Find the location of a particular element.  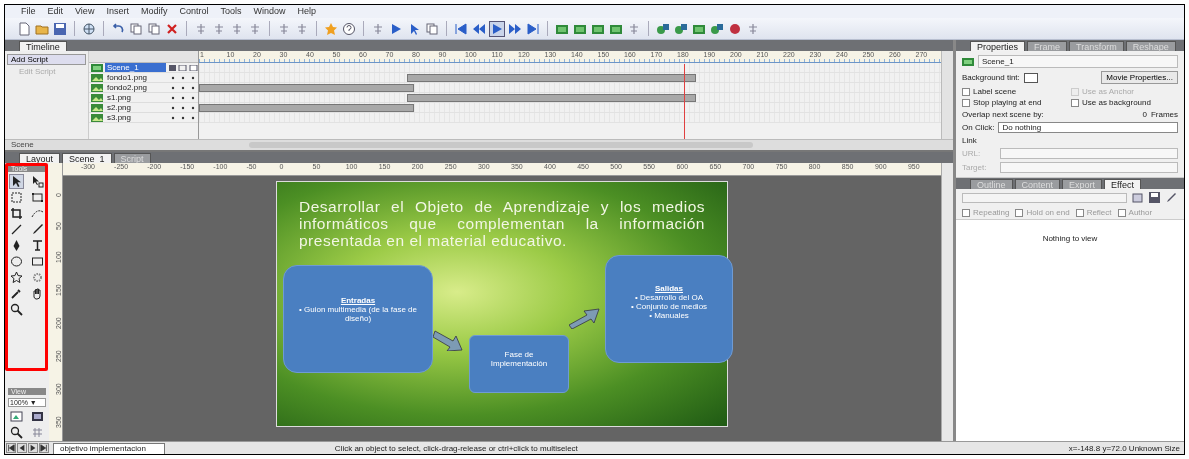

checkbox: Stop playing at end is located at coordinates (1015, 102).